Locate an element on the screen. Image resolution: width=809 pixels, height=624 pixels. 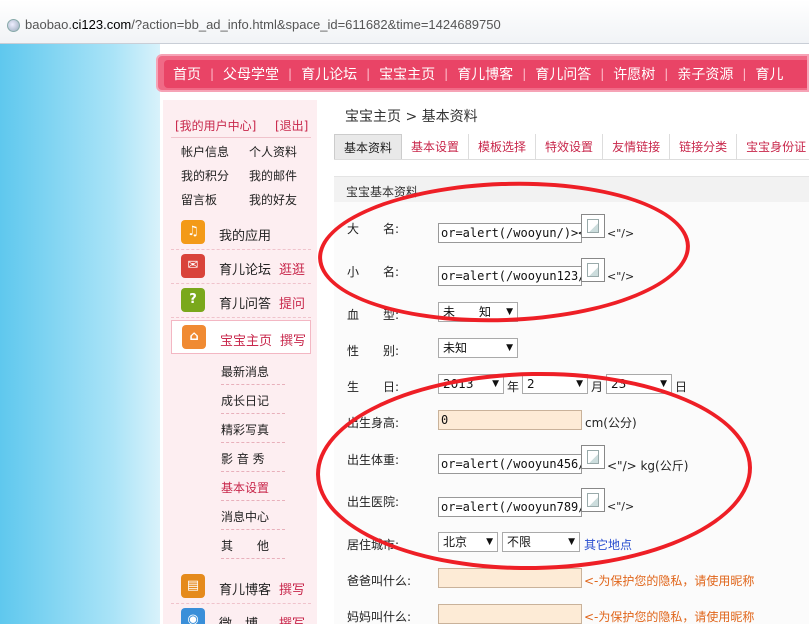
guestbook-link: 留言板 is located at coordinates (199, 199).